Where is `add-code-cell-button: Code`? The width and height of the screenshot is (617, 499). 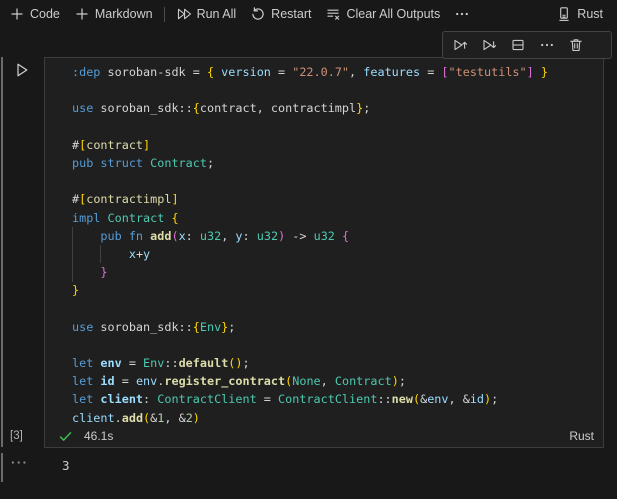
add-code-cell-button: Code is located at coordinates (34, 14).